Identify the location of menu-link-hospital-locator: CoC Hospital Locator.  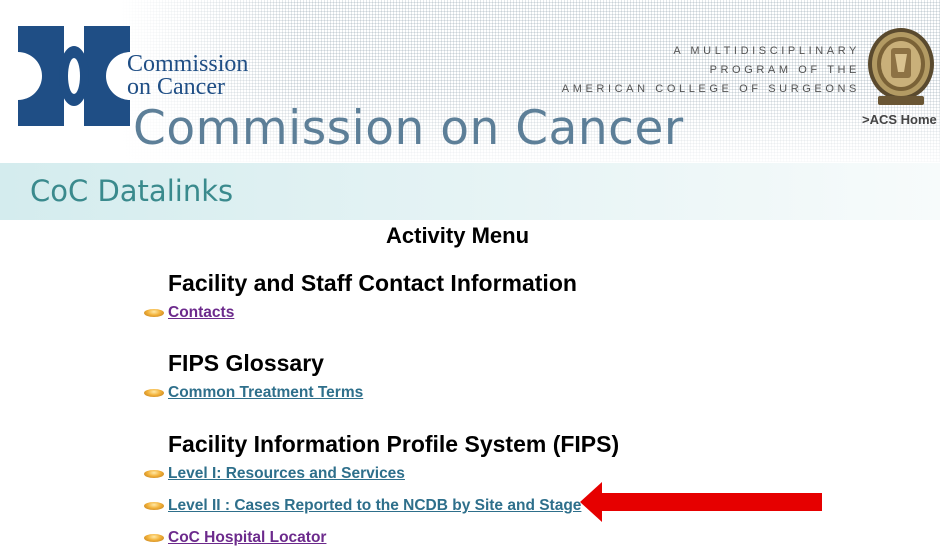
(235, 538).